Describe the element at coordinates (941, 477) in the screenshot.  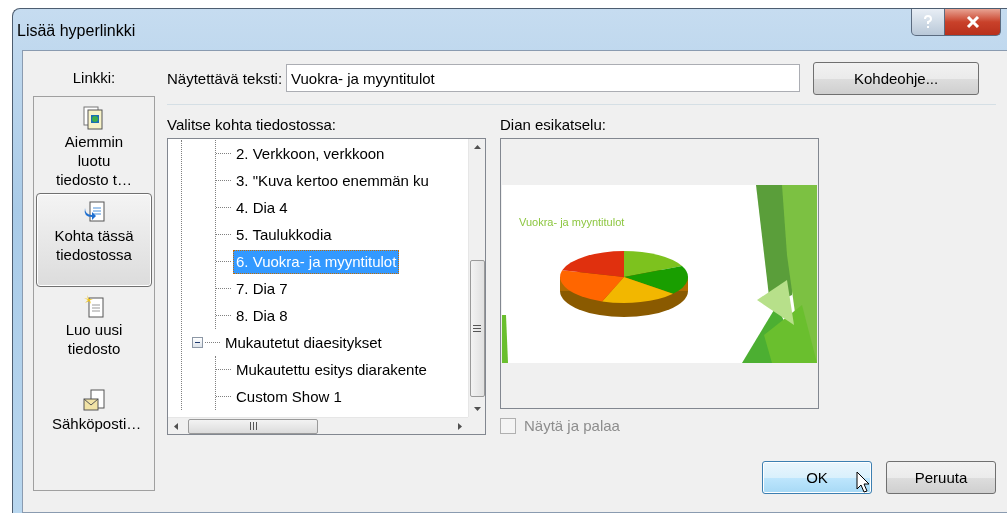
I see `cancel-button: Peruuta` at that location.